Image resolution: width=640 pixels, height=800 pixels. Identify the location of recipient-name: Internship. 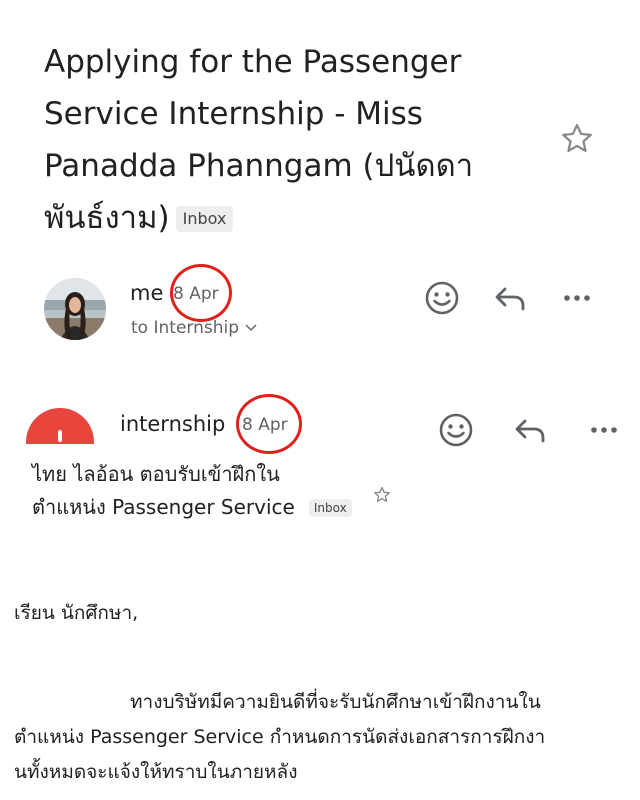
(196, 328).